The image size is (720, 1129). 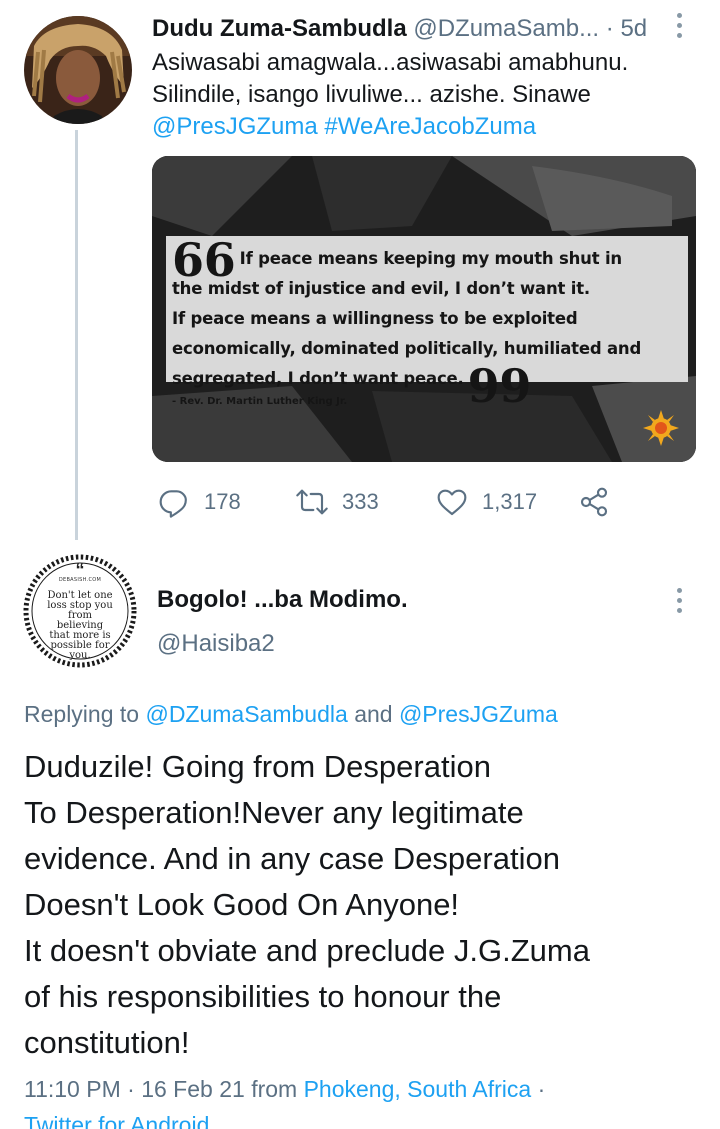 I want to click on tweet-time: 11:10 PM, so click(x=72, y=1089).